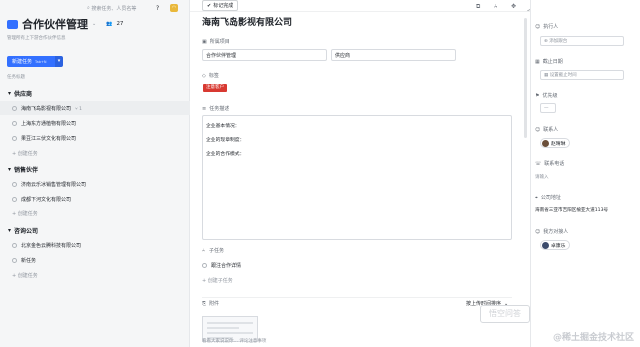  What do you see at coordinates (571, 210) in the screenshot?
I see `address-value: 海南省三亚市吉阳区榆亚大道113号` at bounding box center [571, 210].